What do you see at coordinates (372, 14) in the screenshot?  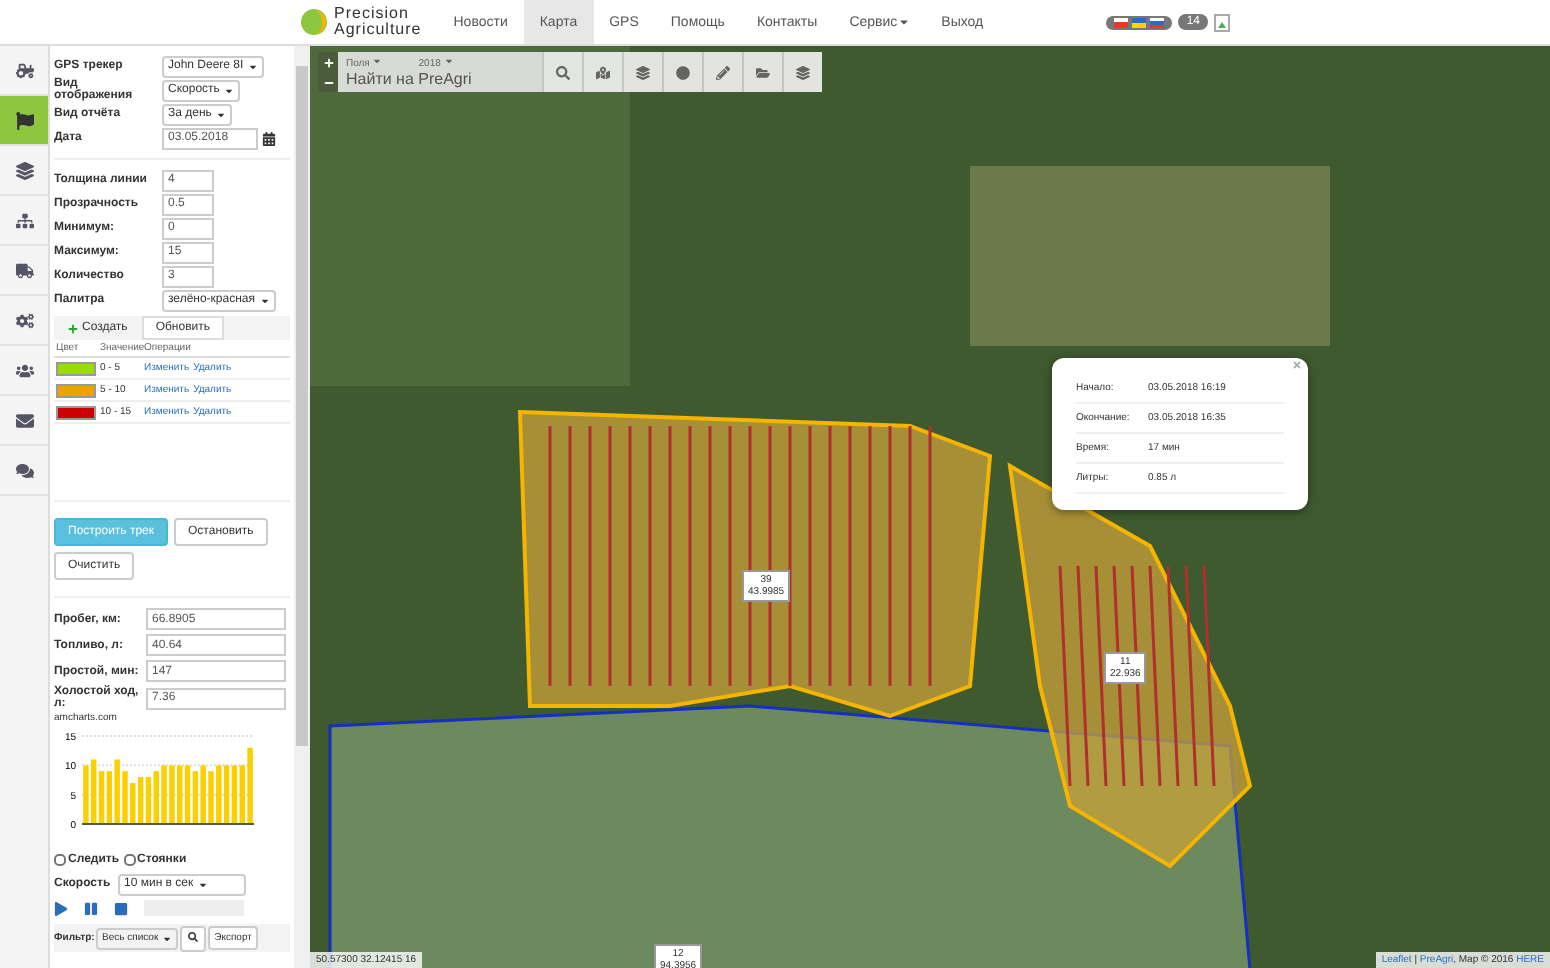 I see `logo-text: Precision` at bounding box center [372, 14].